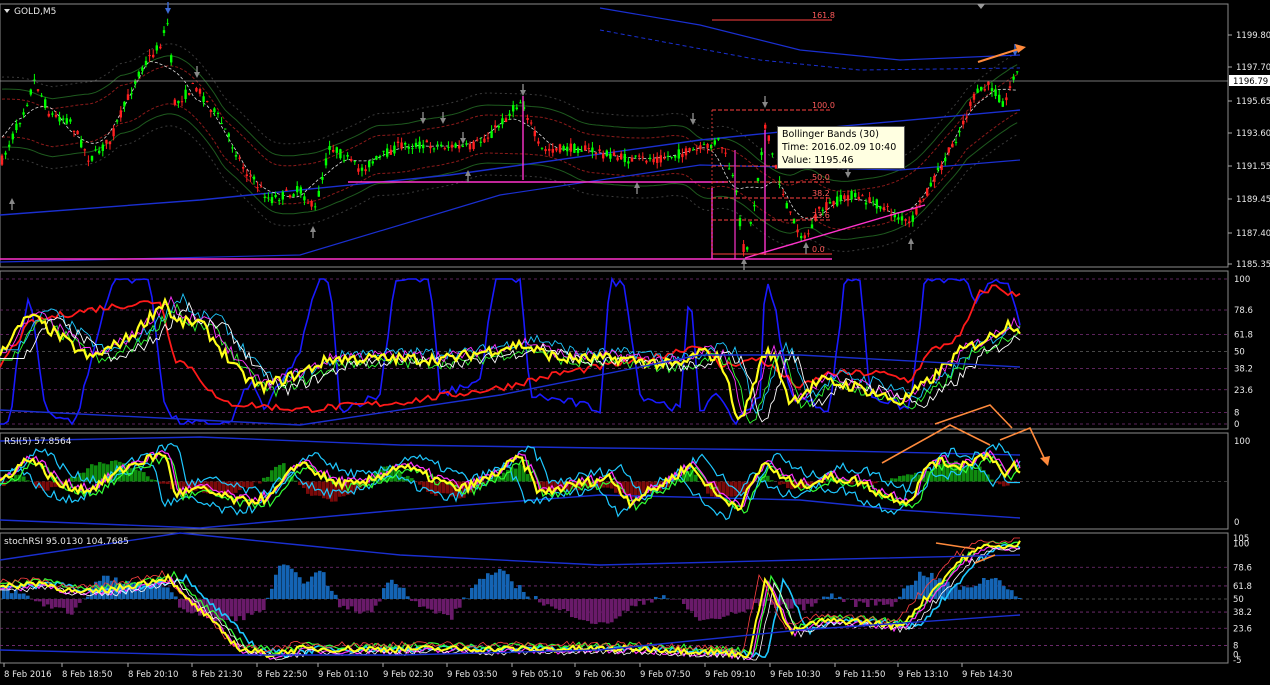  I want to click on price-axis-label: 1189.45, so click(1253, 200).